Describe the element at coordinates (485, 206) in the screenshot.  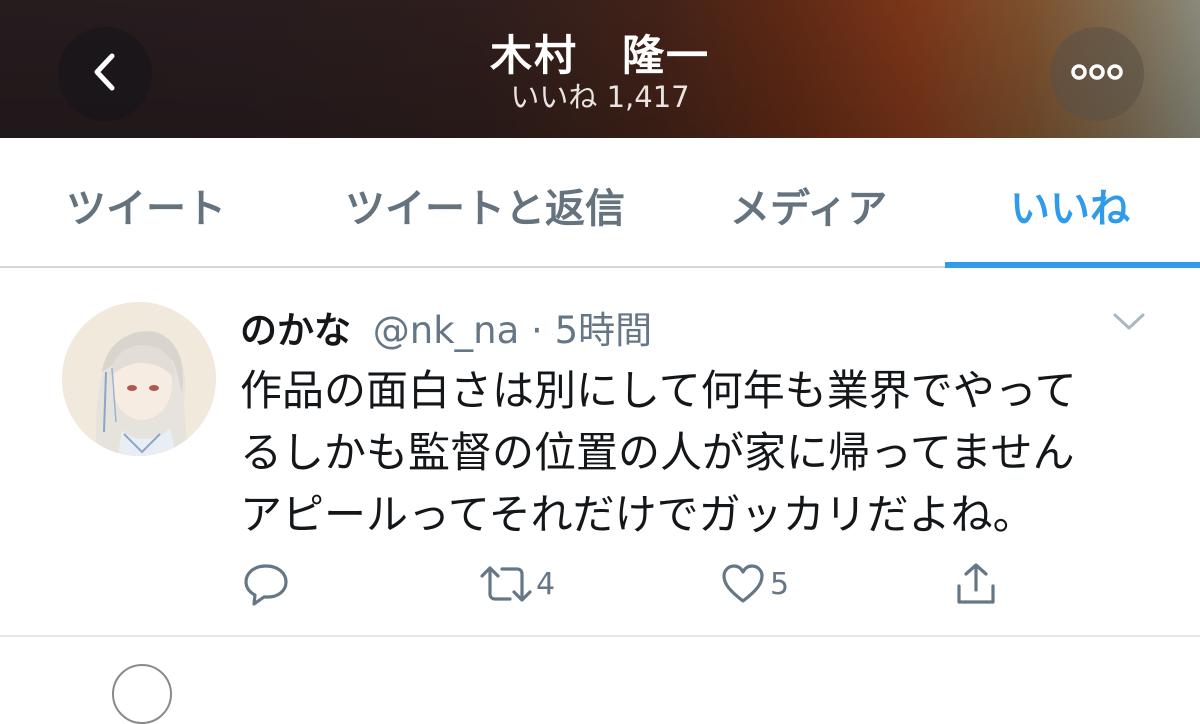
I see `tab-tweets-and-replies: ツイートと返信` at that location.